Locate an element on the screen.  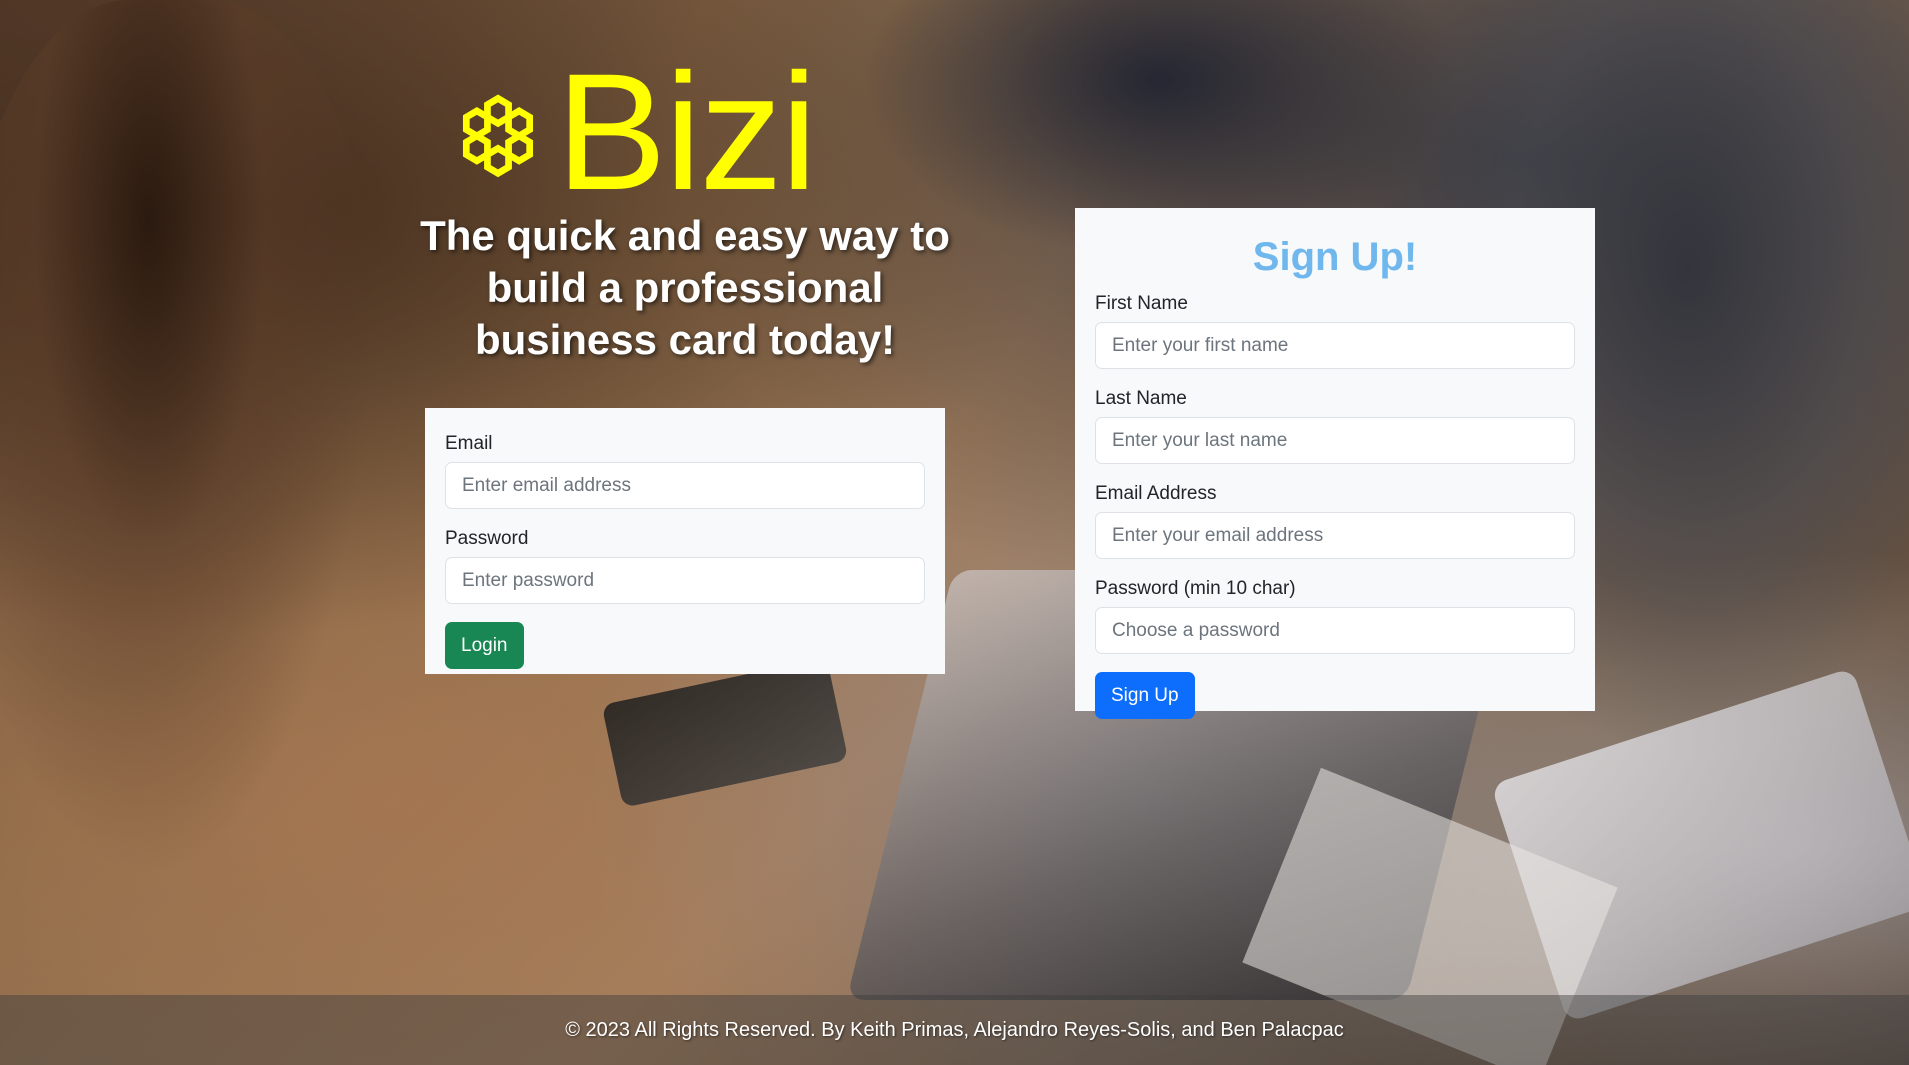
login-button: Login is located at coordinates (484, 645).